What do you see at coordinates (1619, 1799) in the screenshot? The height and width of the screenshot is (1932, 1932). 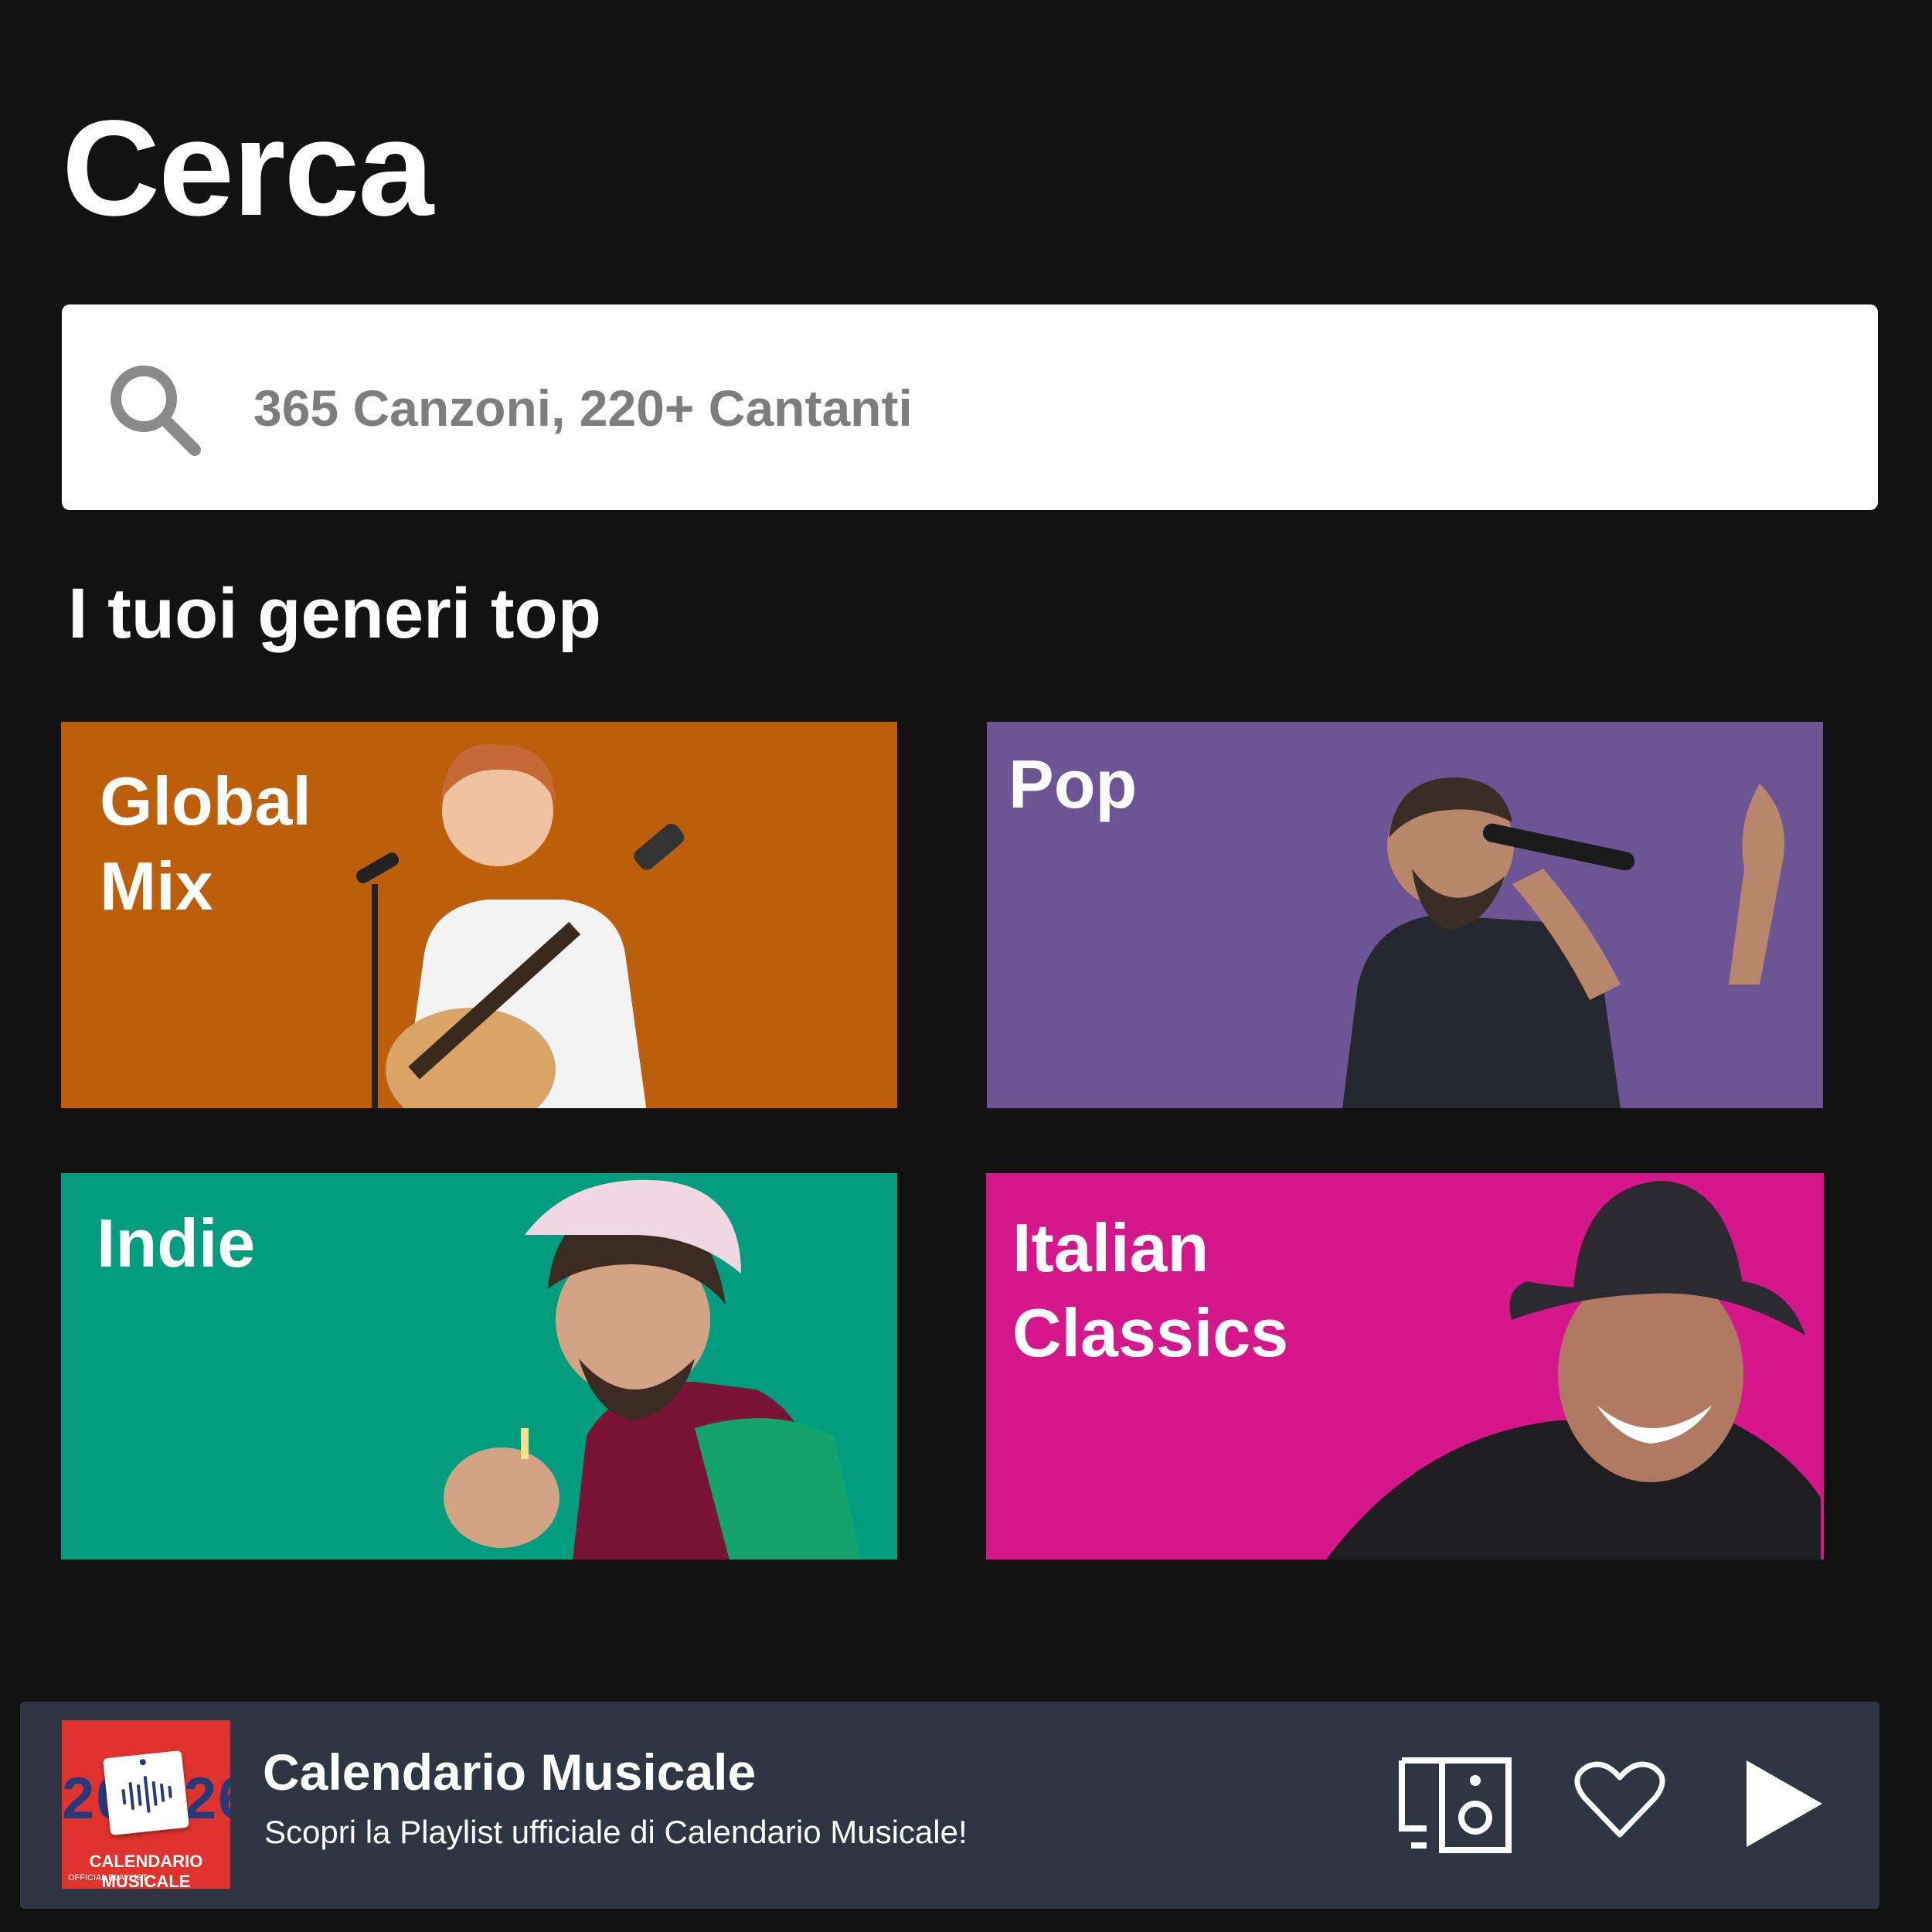 I see `heart-icon` at bounding box center [1619, 1799].